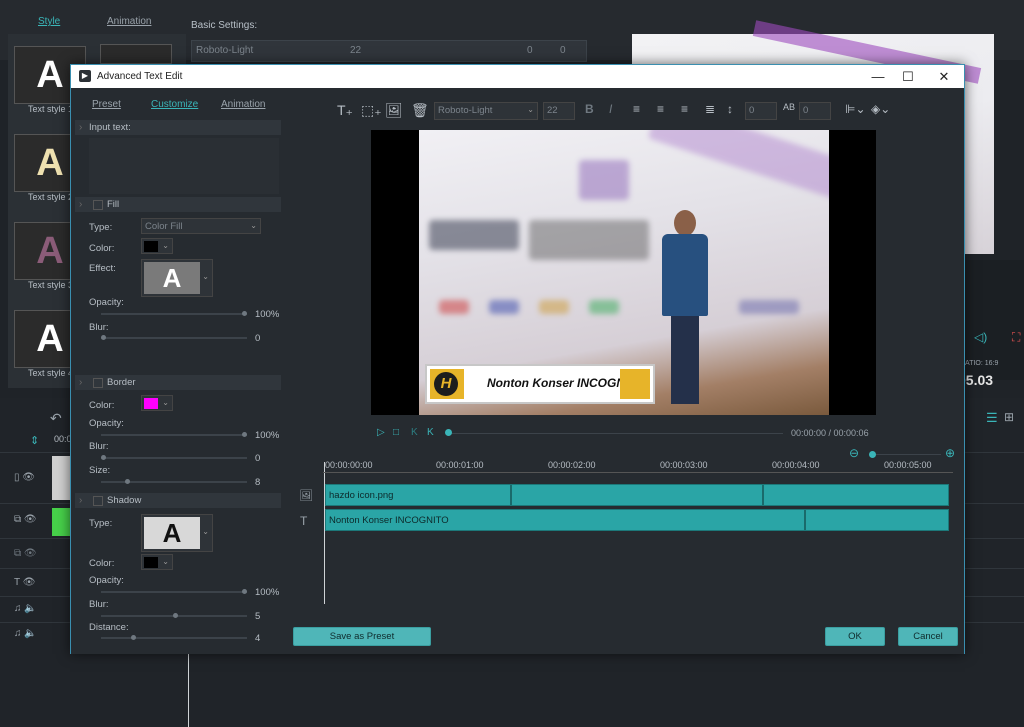 Image resolution: width=1024 pixels, height=727 pixels. I want to click on fill-checkbox, so click(98, 205).